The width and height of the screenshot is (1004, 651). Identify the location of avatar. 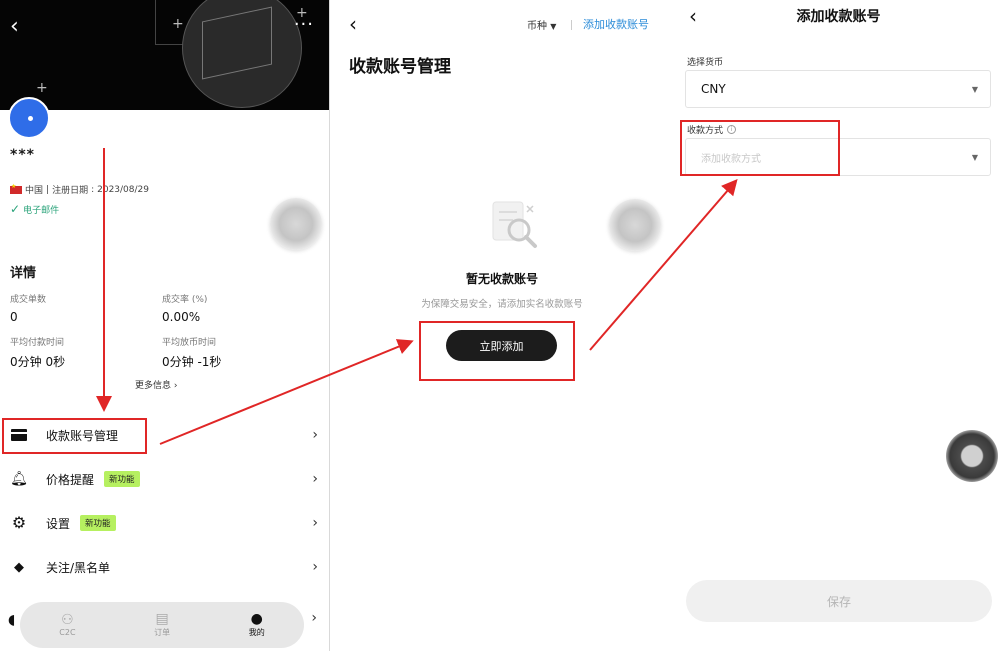
(29, 118).